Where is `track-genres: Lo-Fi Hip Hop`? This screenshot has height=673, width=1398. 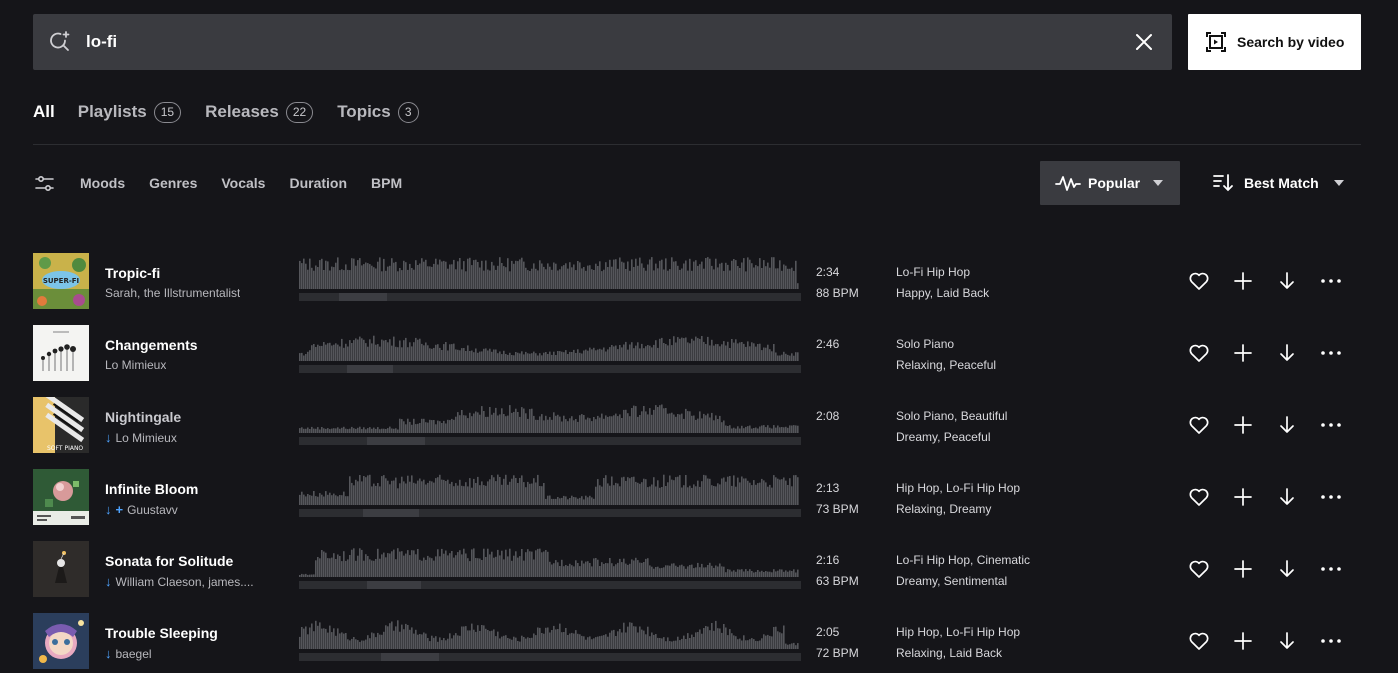
track-genres: Lo-Fi Hip Hop is located at coordinates (933, 272).